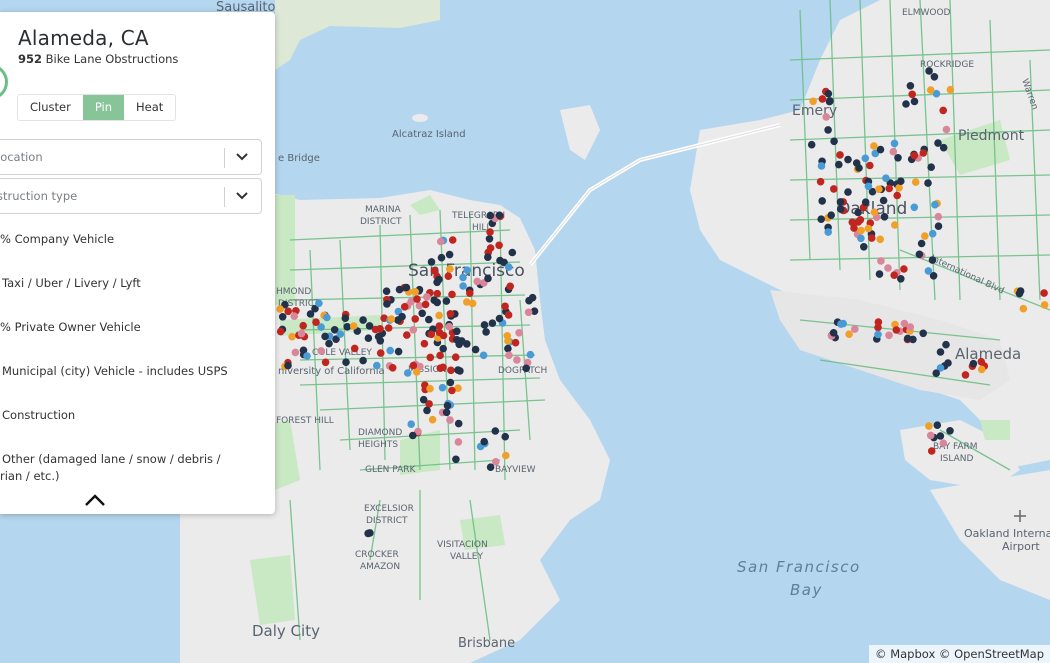 The height and width of the screenshot is (663, 1050). I want to click on legend-municipal-vehicle: Municipal (city) Vehicle - includes USPS, so click(117, 371).